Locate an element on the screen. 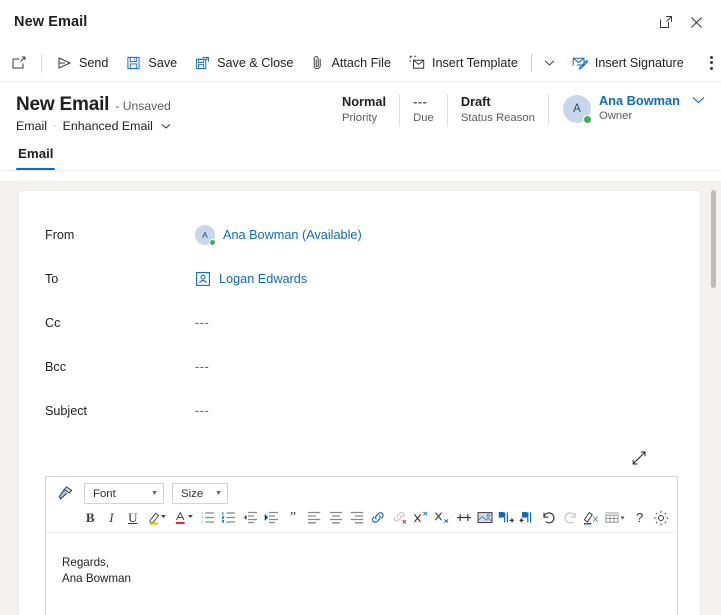  field-bcc: Bcc --- is located at coordinates (361, 367).